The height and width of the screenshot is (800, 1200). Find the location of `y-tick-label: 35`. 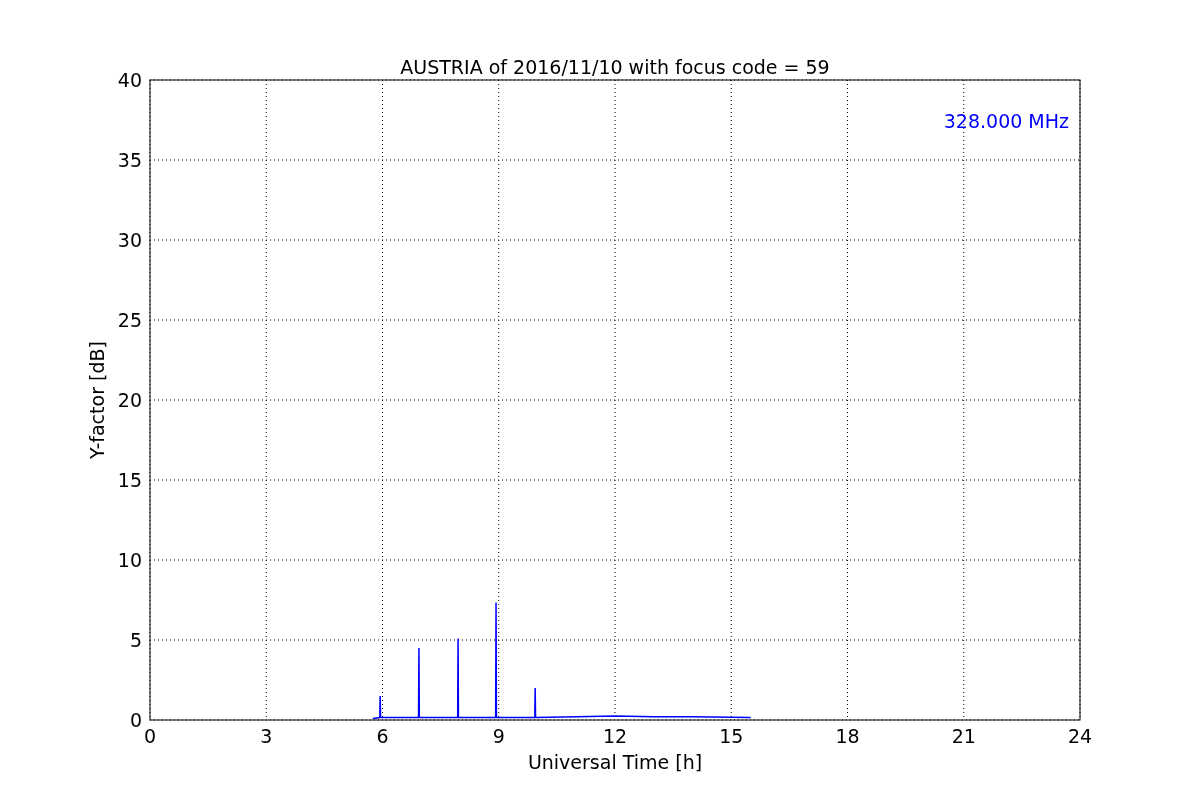

y-tick-label: 35 is located at coordinates (129, 160).